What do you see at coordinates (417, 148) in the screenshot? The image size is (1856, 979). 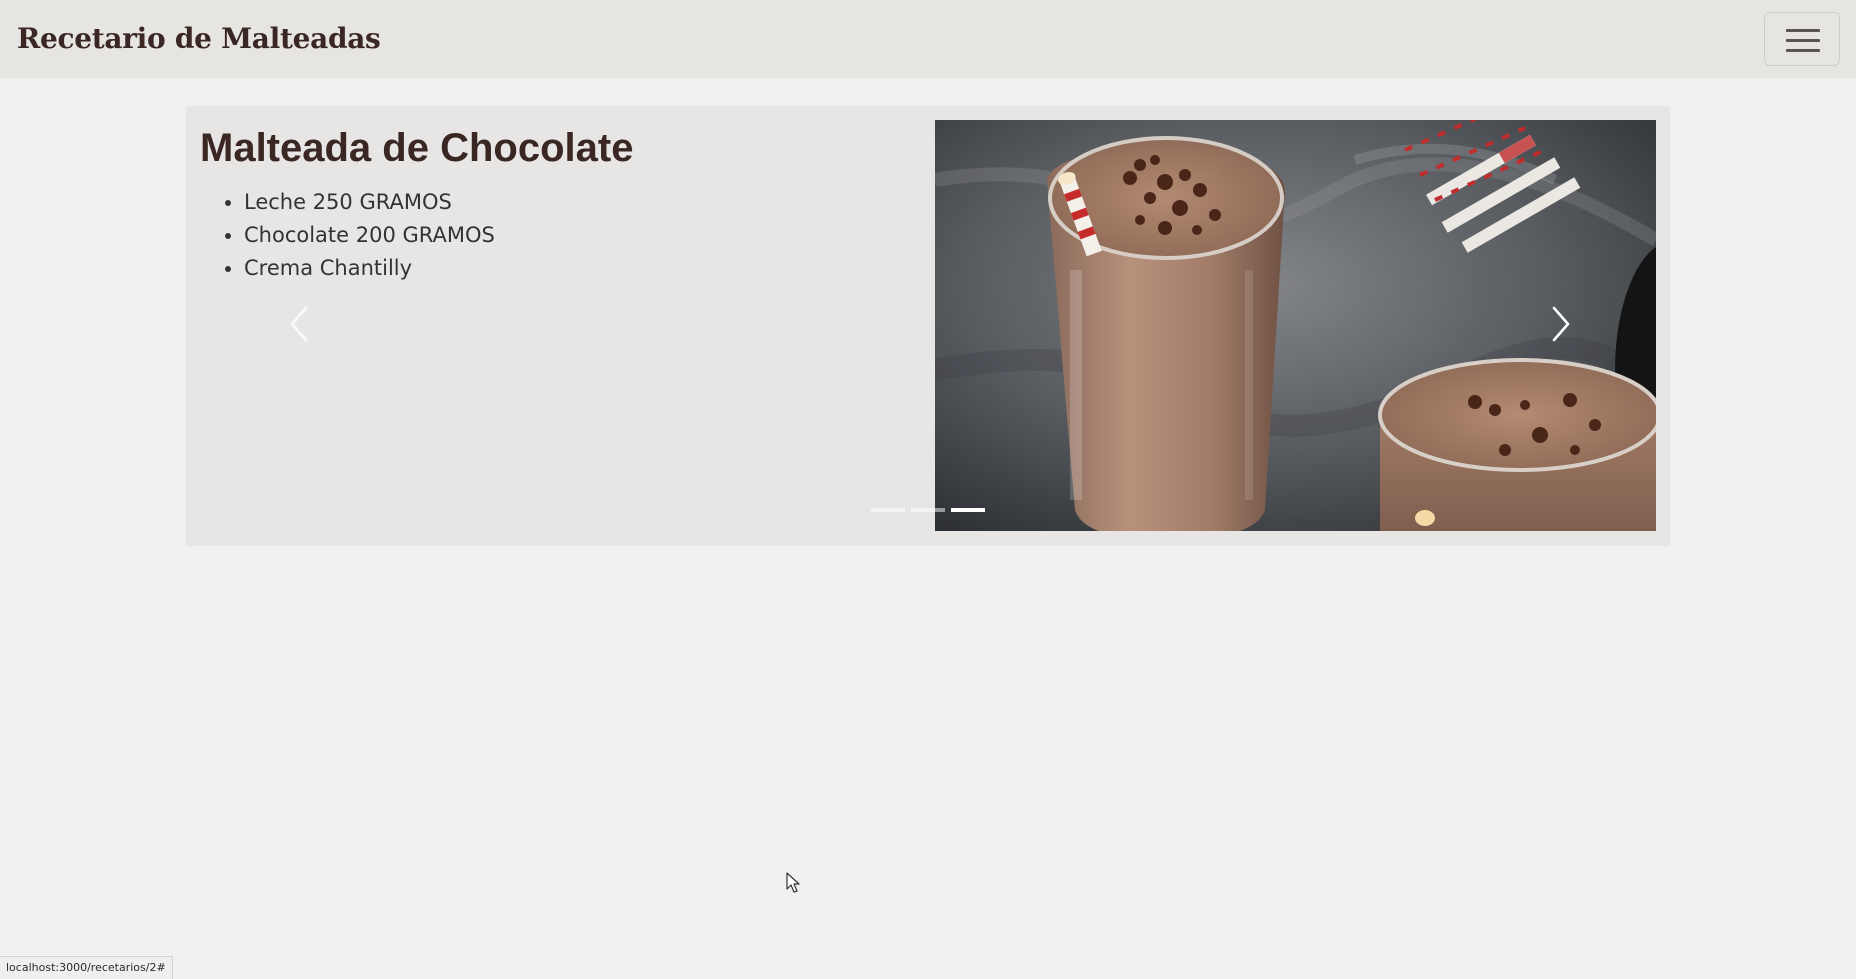 I see `recipe-title: Malteada de Chocolate` at bounding box center [417, 148].